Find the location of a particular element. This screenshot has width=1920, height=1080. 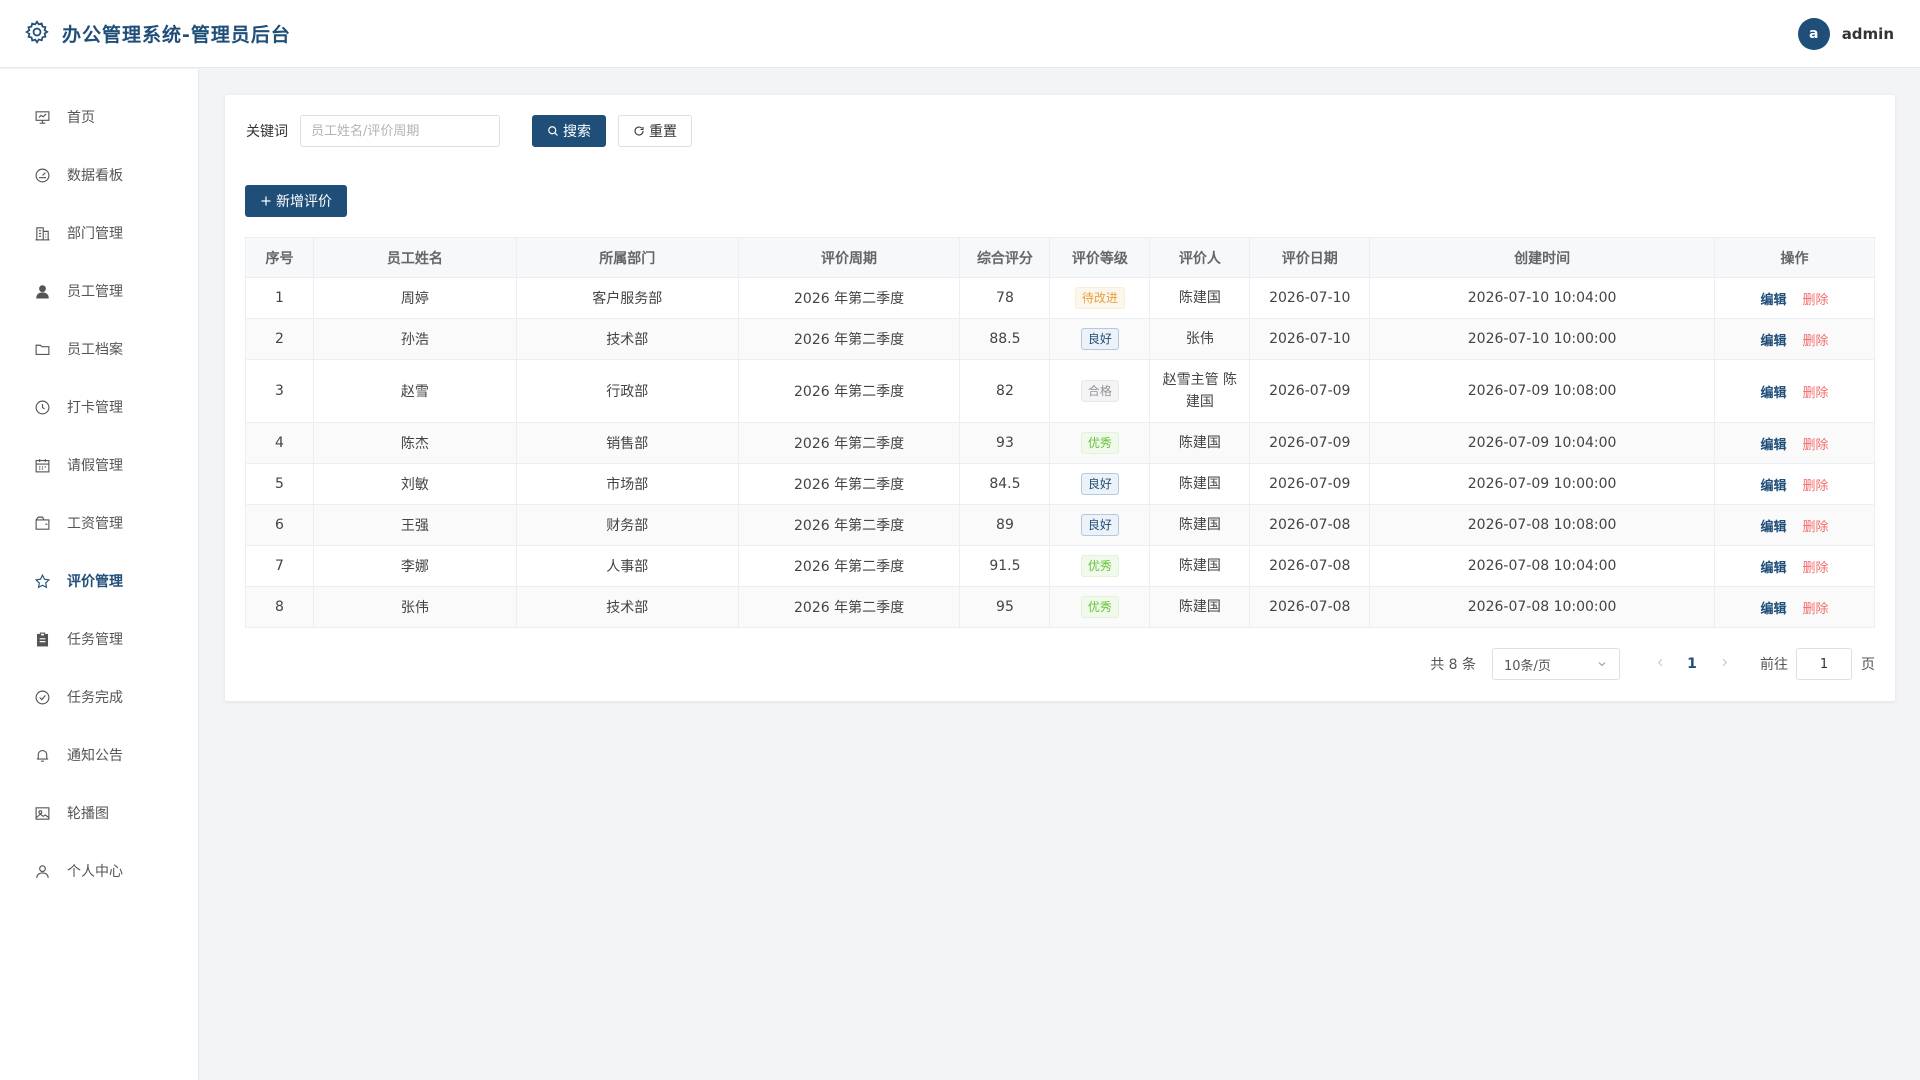

cell-no: 1 is located at coordinates (279, 298).